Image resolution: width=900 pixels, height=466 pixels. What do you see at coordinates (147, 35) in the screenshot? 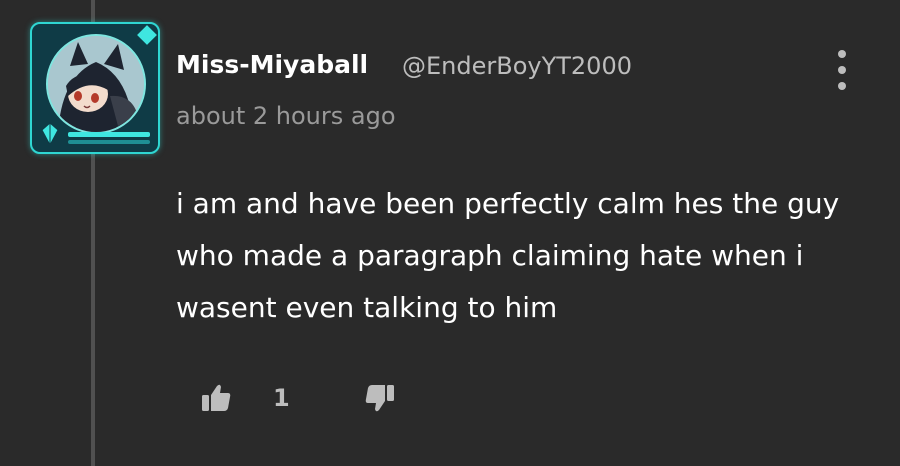
I see `frame-corner-gem` at bounding box center [147, 35].